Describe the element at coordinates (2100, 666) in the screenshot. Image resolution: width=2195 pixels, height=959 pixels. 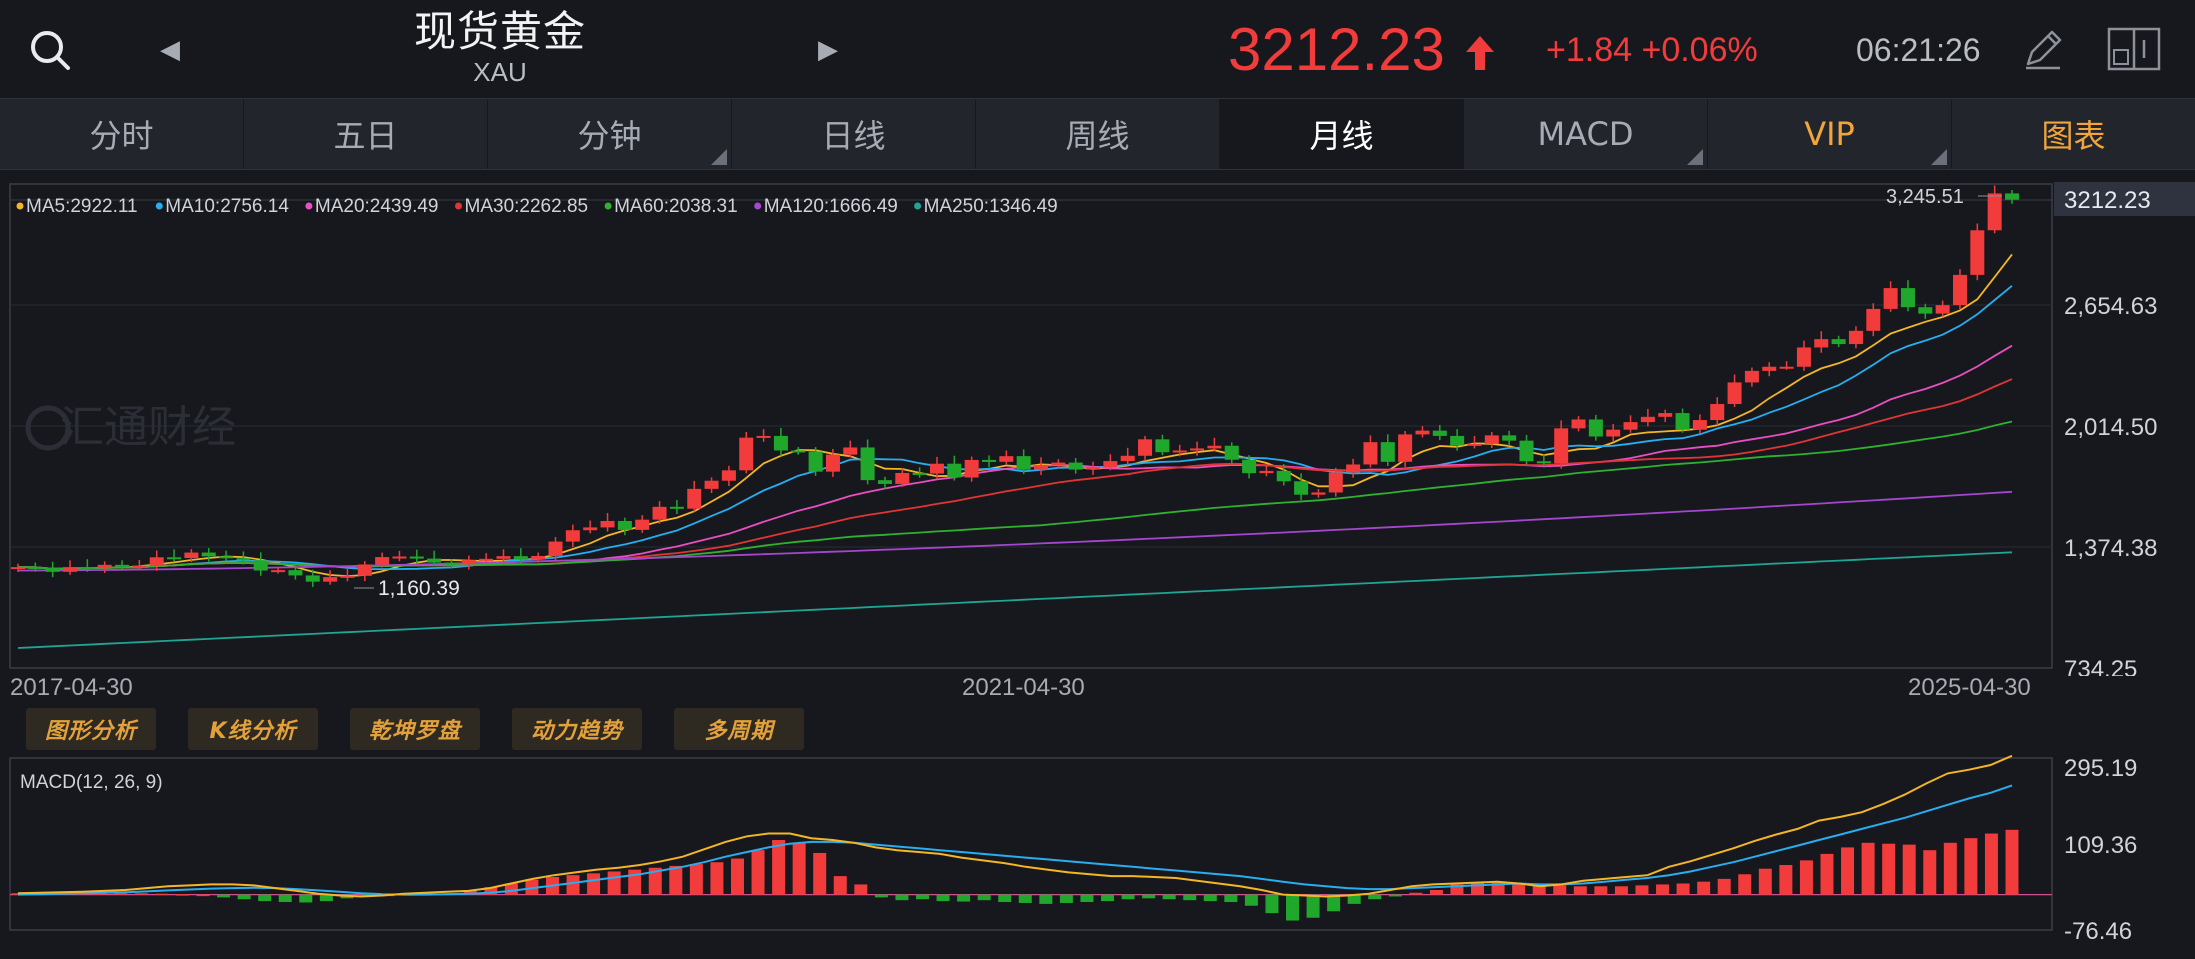
I see `y-tick-label: 734.25` at that location.